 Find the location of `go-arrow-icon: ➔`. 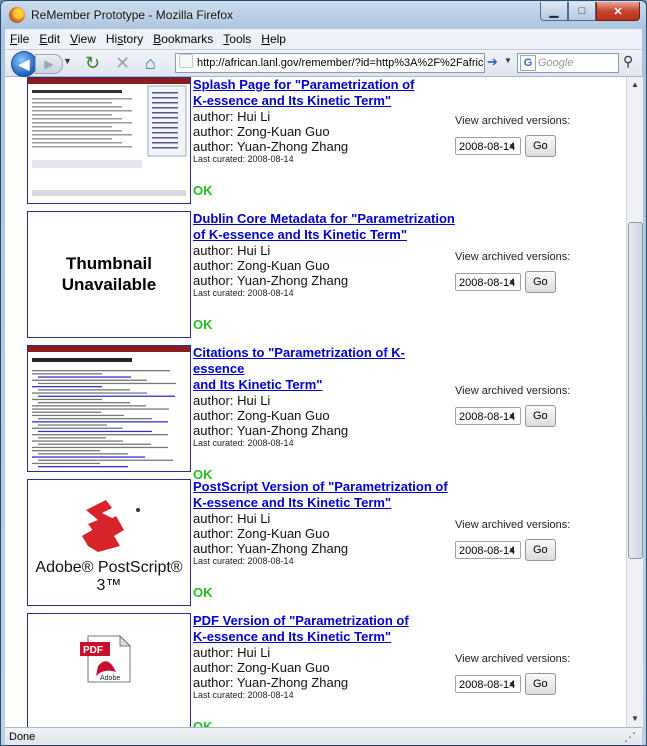

go-arrow-icon: ➔ is located at coordinates (492, 62).